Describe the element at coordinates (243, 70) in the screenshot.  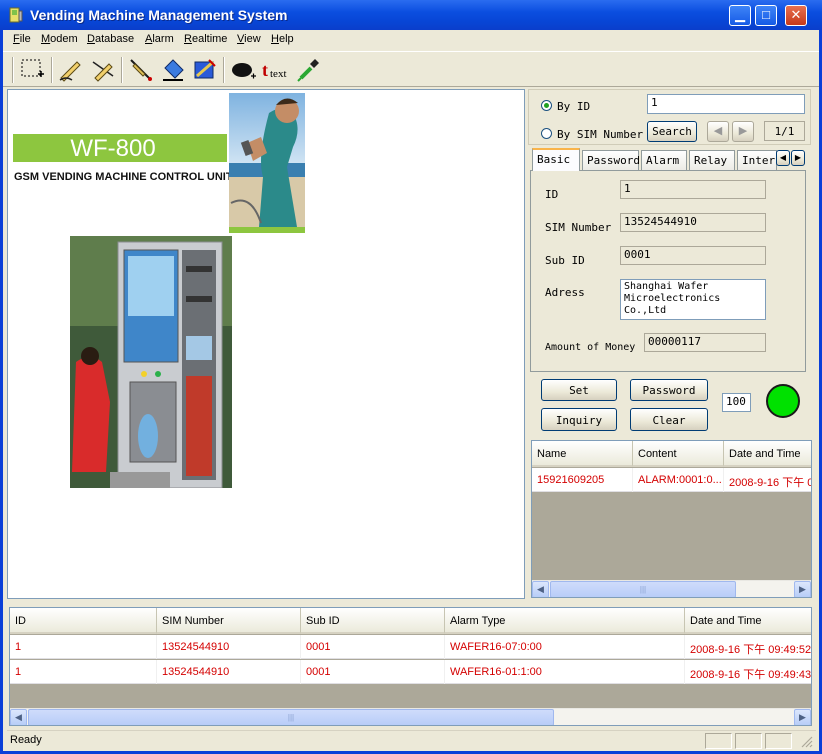
I see `ellipse-icon` at that location.